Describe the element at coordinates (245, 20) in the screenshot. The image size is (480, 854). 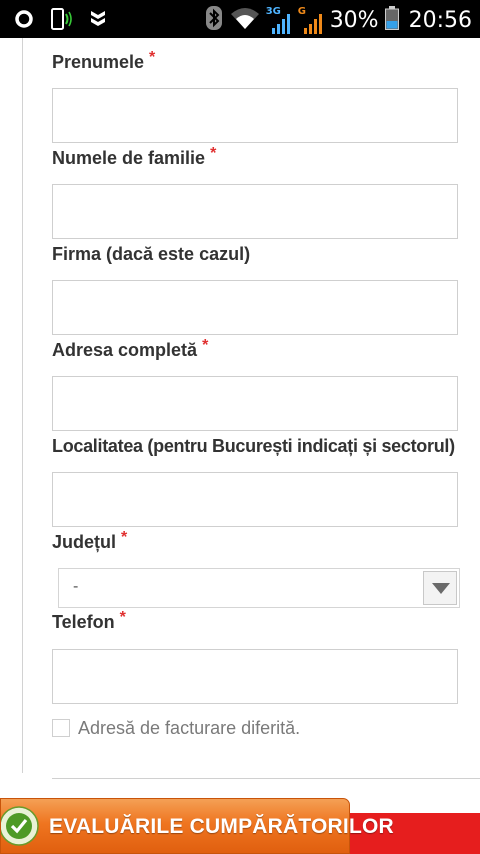
I see `wifi-icon` at that location.